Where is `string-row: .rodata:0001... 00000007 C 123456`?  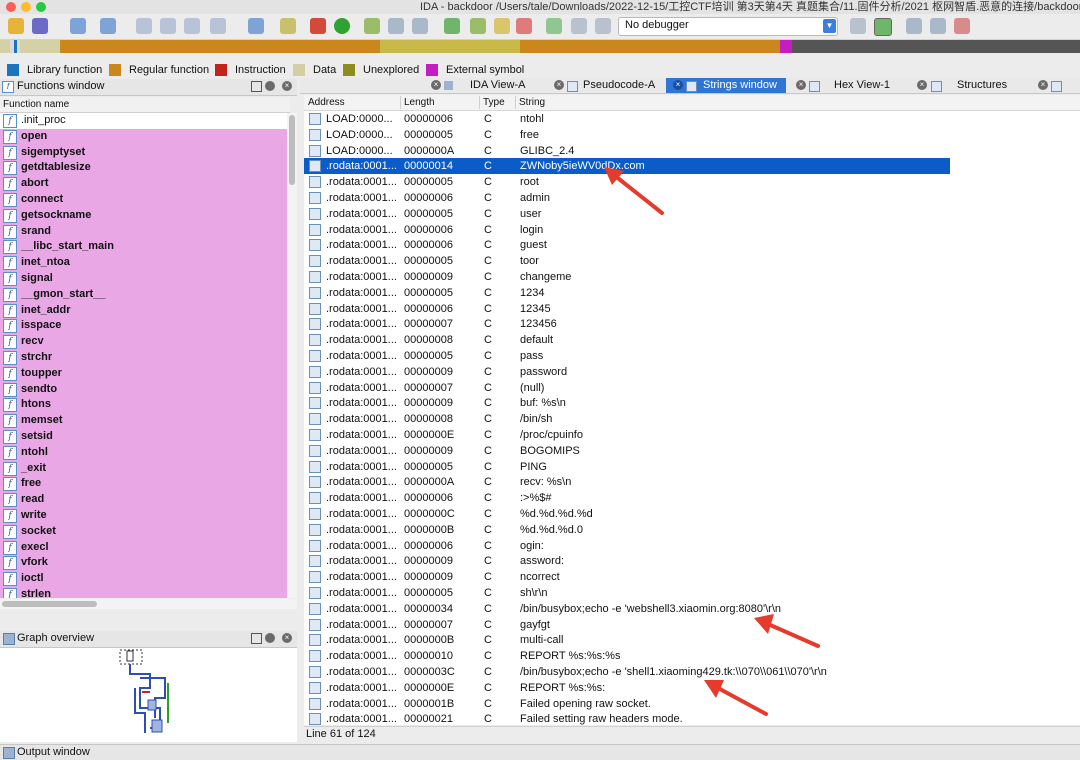 string-row: .rodata:0001... 00000007 C 123456 is located at coordinates (627, 324).